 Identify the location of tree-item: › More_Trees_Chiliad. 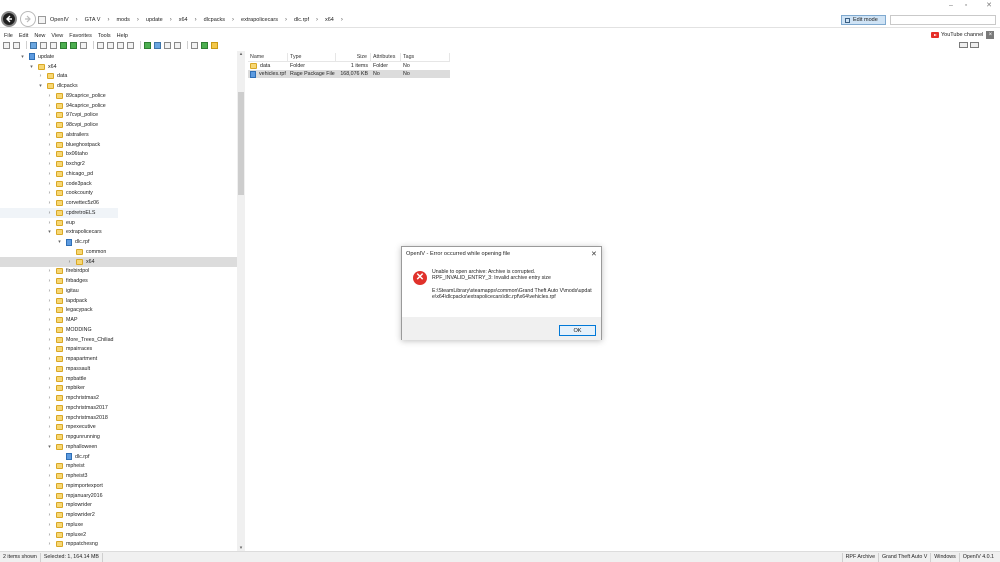
(115, 340).